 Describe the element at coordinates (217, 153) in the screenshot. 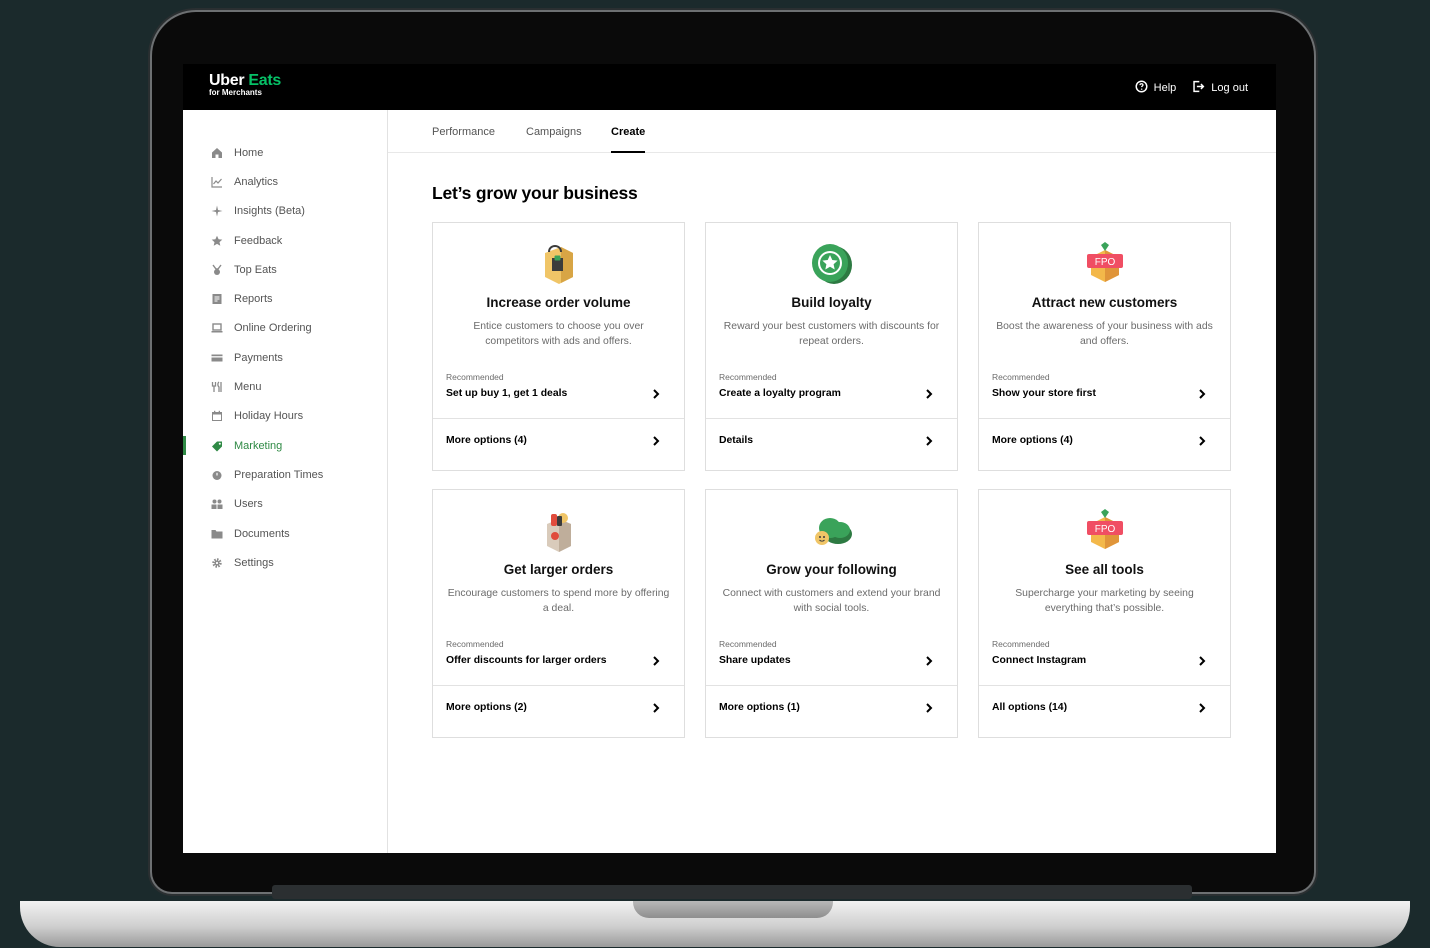

I see `home-icon` at that location.